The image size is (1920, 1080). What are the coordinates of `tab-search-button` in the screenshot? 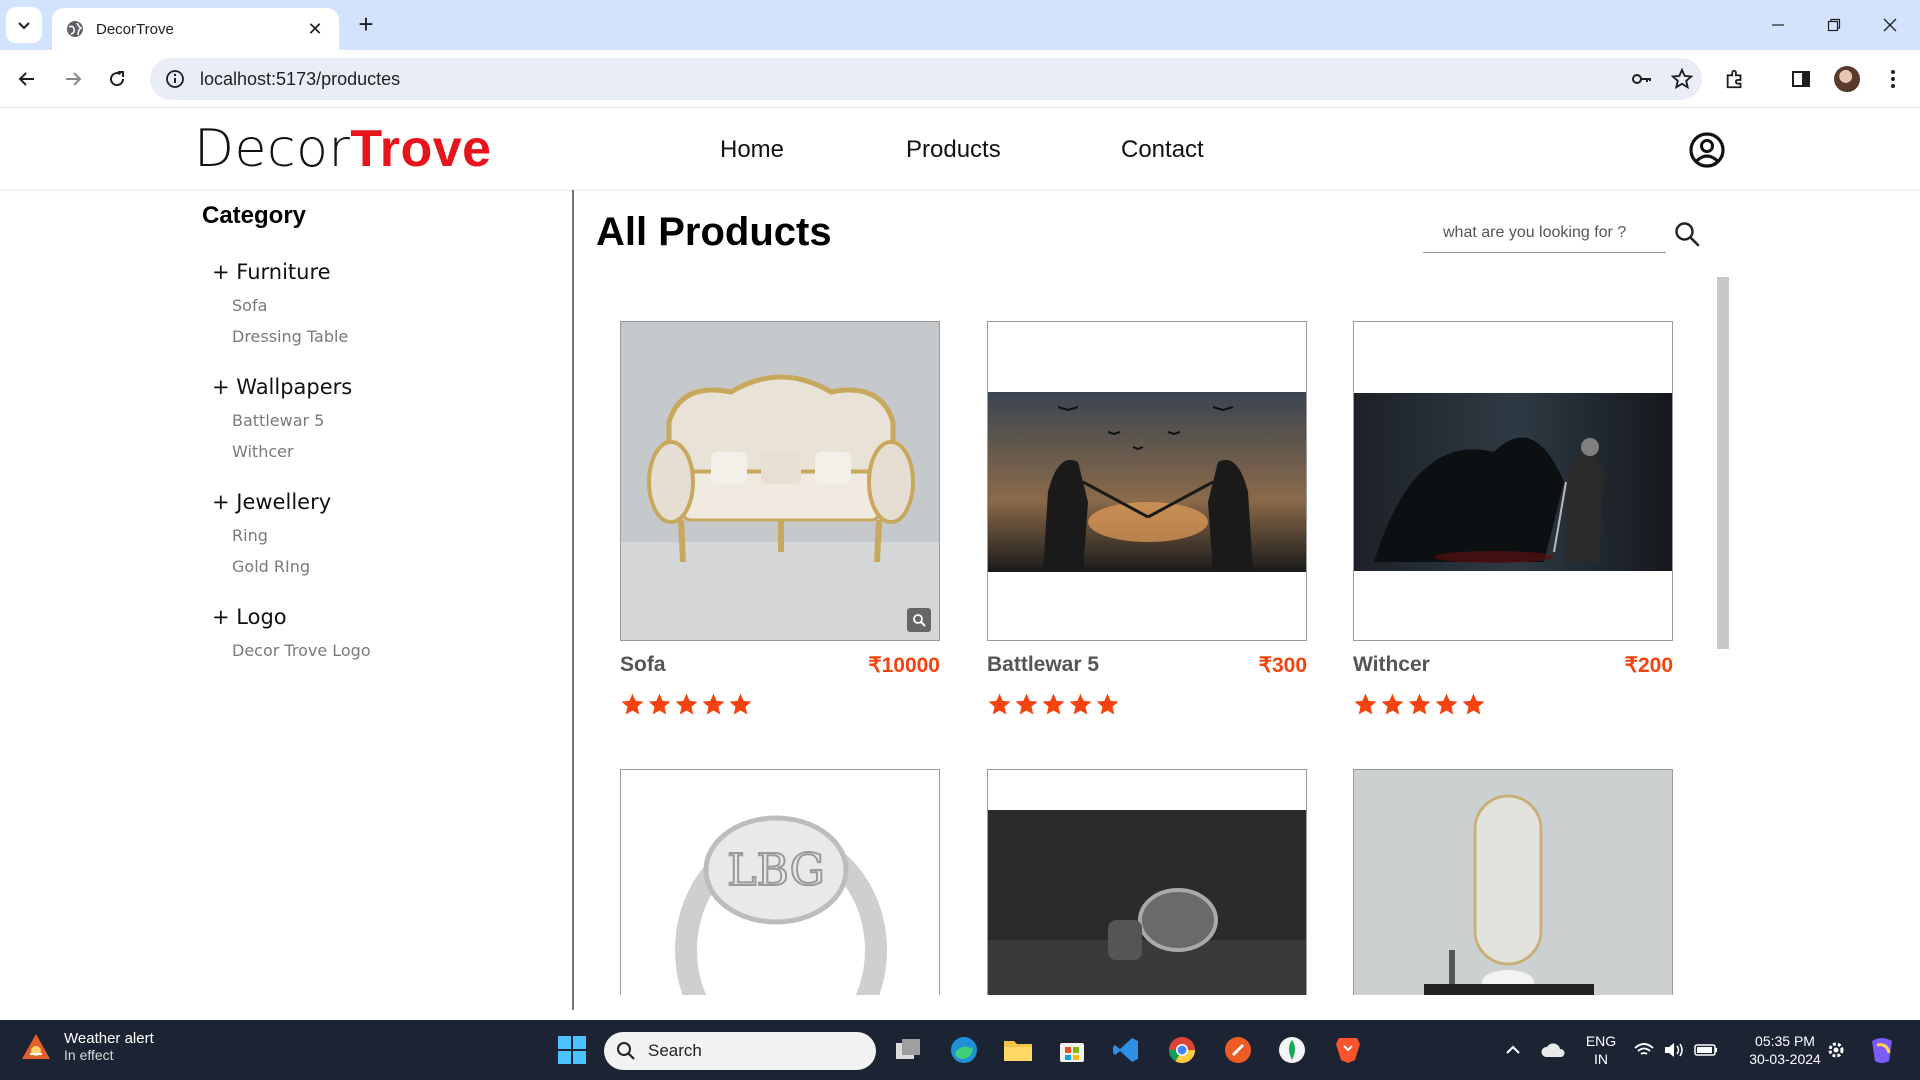 It's located at (24, 25).